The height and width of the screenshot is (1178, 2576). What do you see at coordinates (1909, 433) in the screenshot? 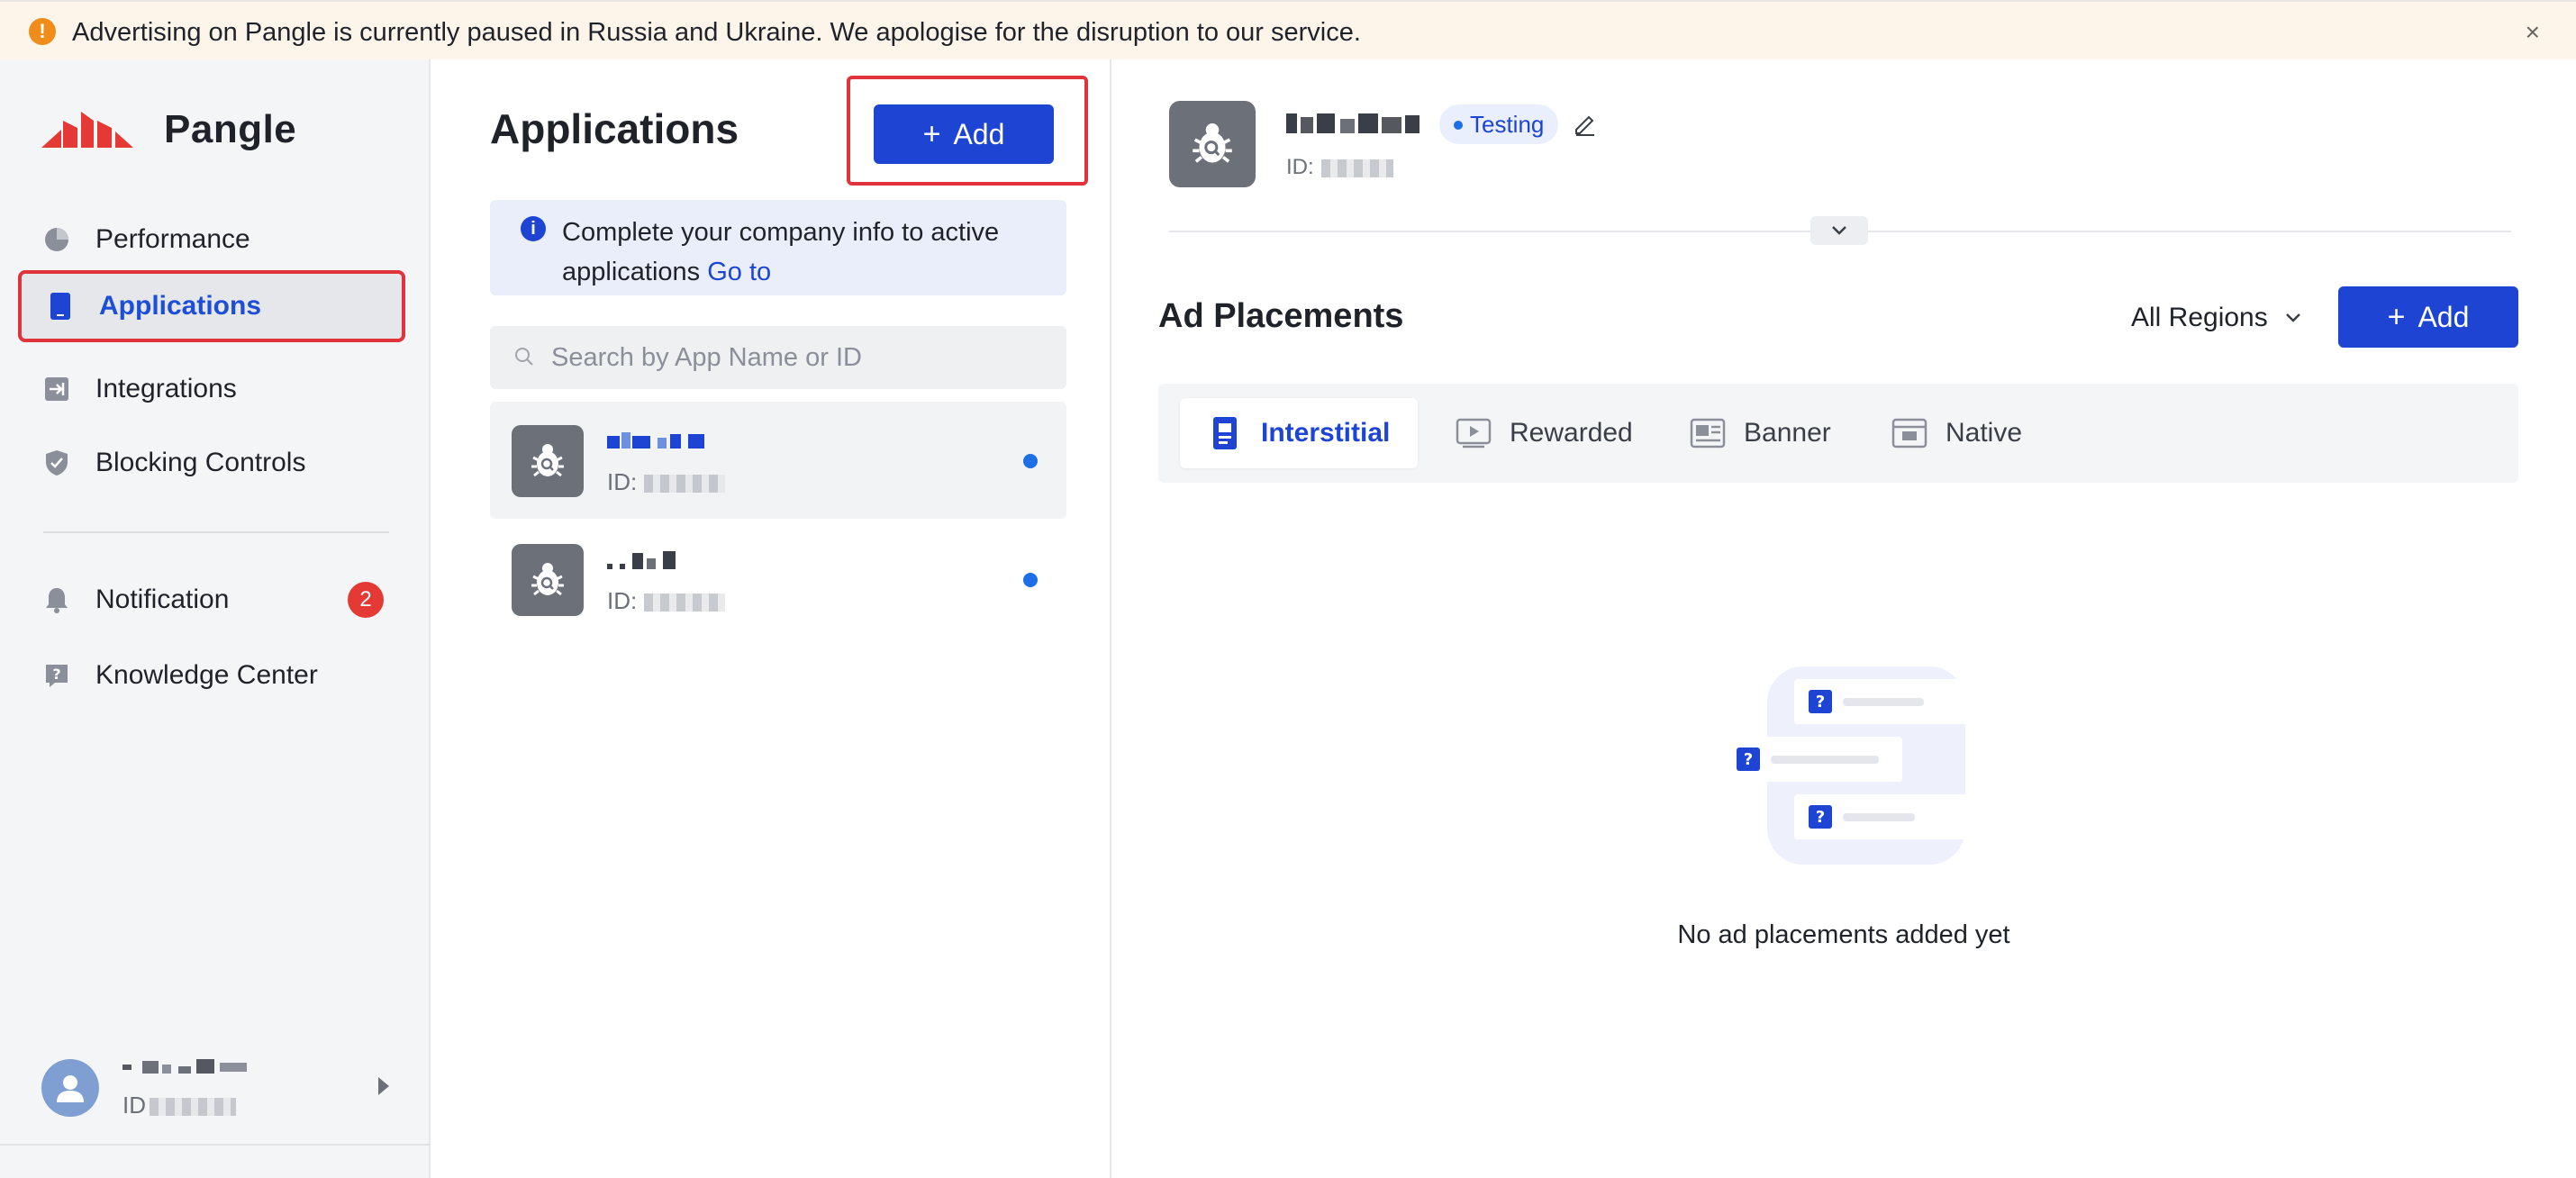
I see `native-icon` at bounding box center [1909, 433].